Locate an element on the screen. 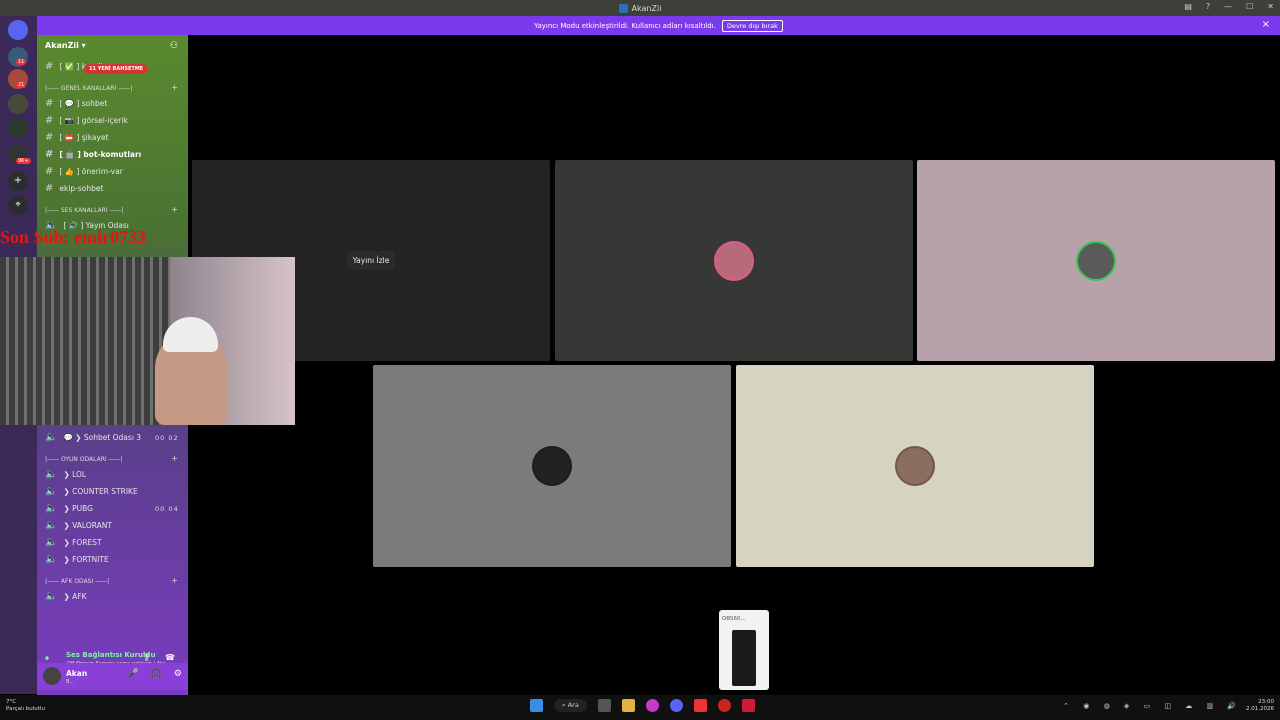 The image size is (1280, 720). obs-icon is located at coordinates (748, 705).